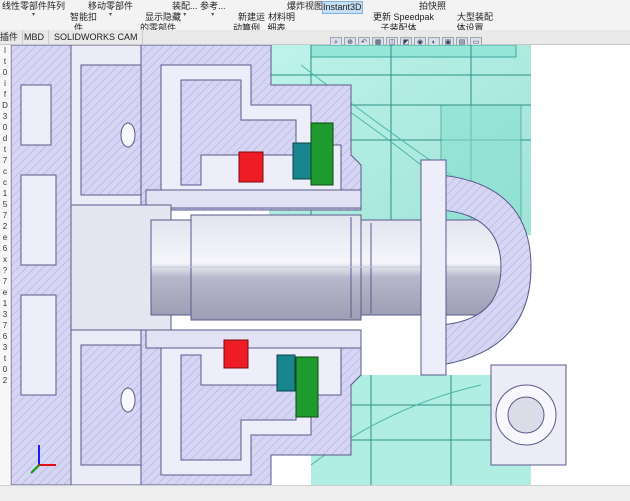 The image size is (630, 501). Describe the element at coordinates (342, 7) in the screenshot. I see `instant3d-button: Instant3D` at that location.